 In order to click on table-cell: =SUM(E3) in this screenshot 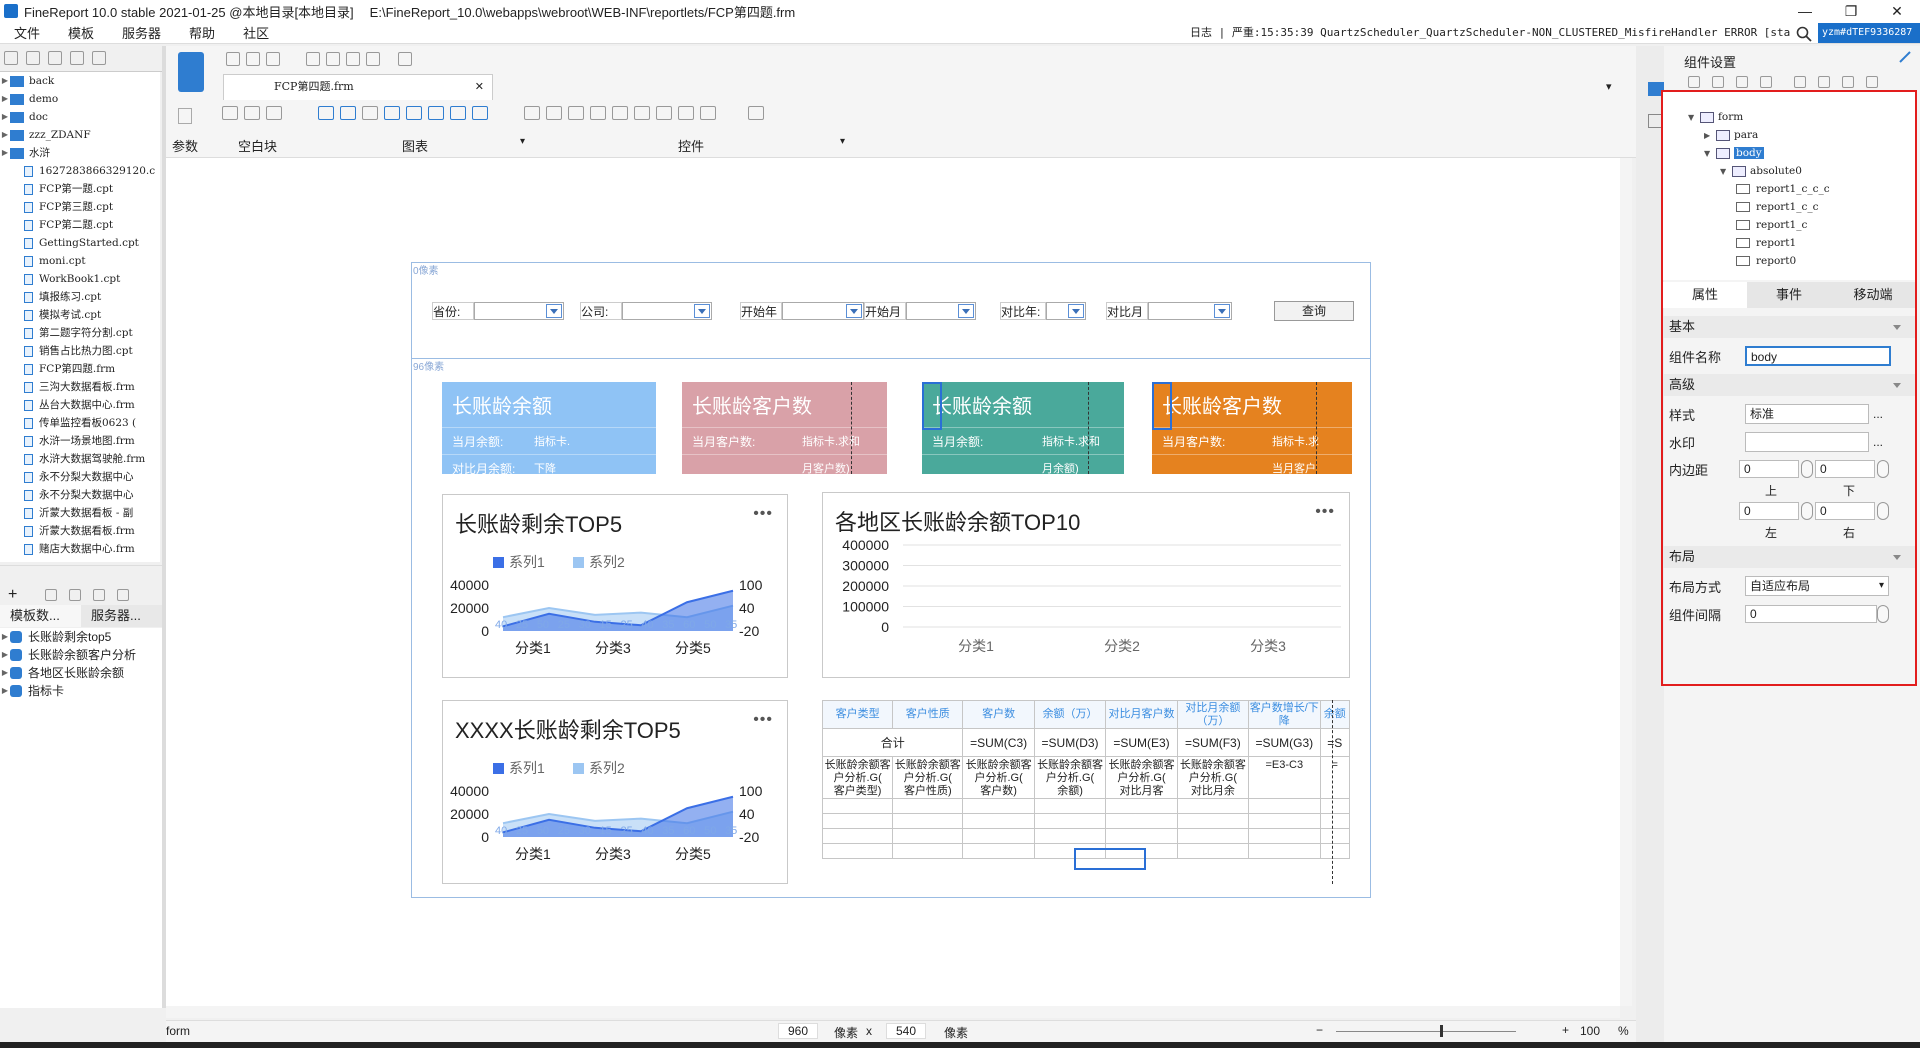, I will do `click(1141, 742)`.